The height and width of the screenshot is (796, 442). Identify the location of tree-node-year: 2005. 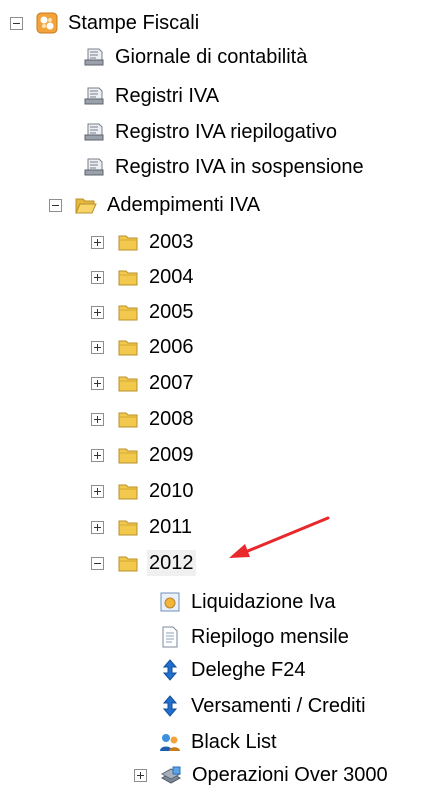
(143, 312).